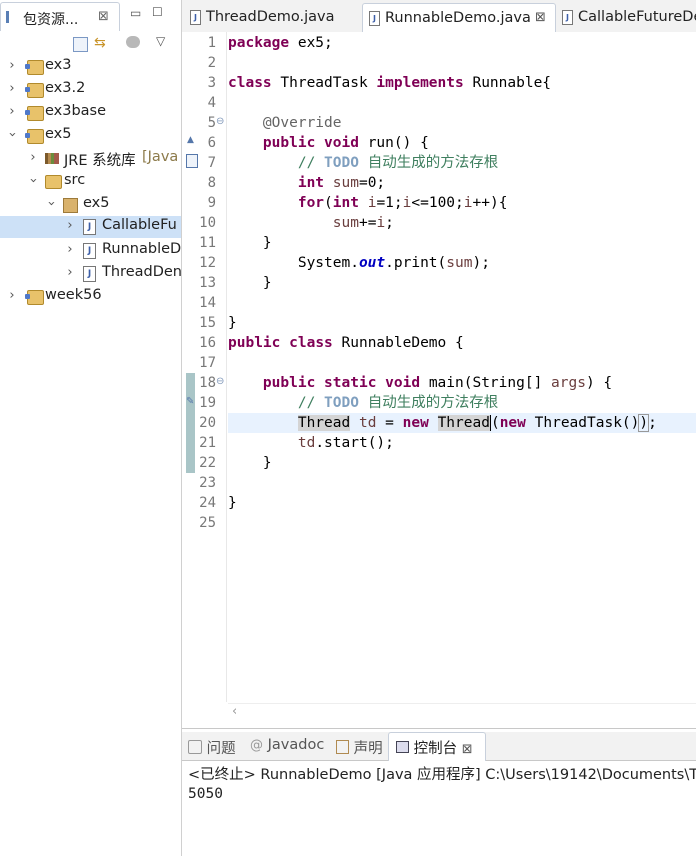 The width and height of the screenshot is (696, 857). Describe the element at coordinates (207, 343) in the screenshot. I see `line-number: 16` at that location.